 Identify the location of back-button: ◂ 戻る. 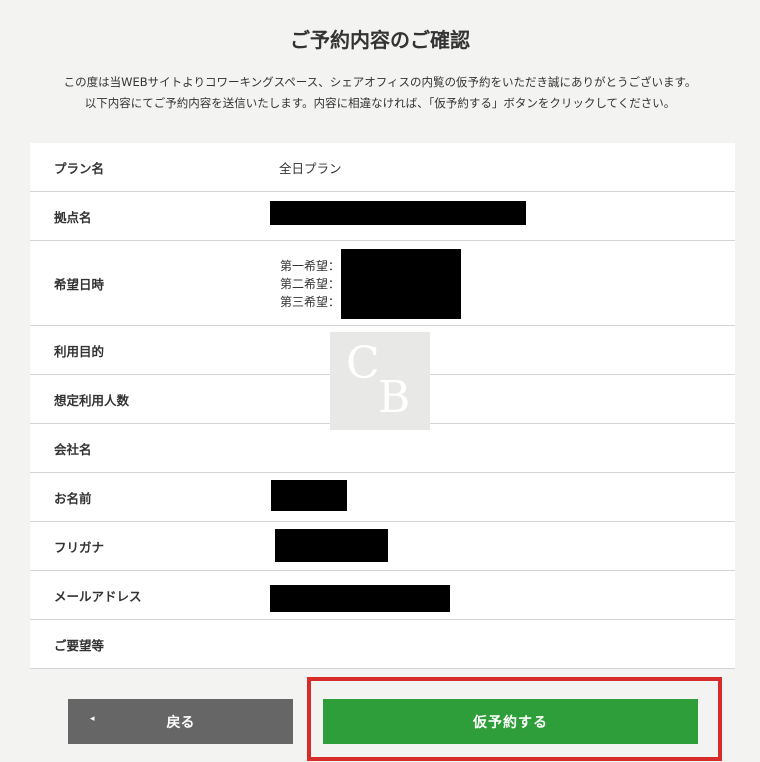
(180, 721).